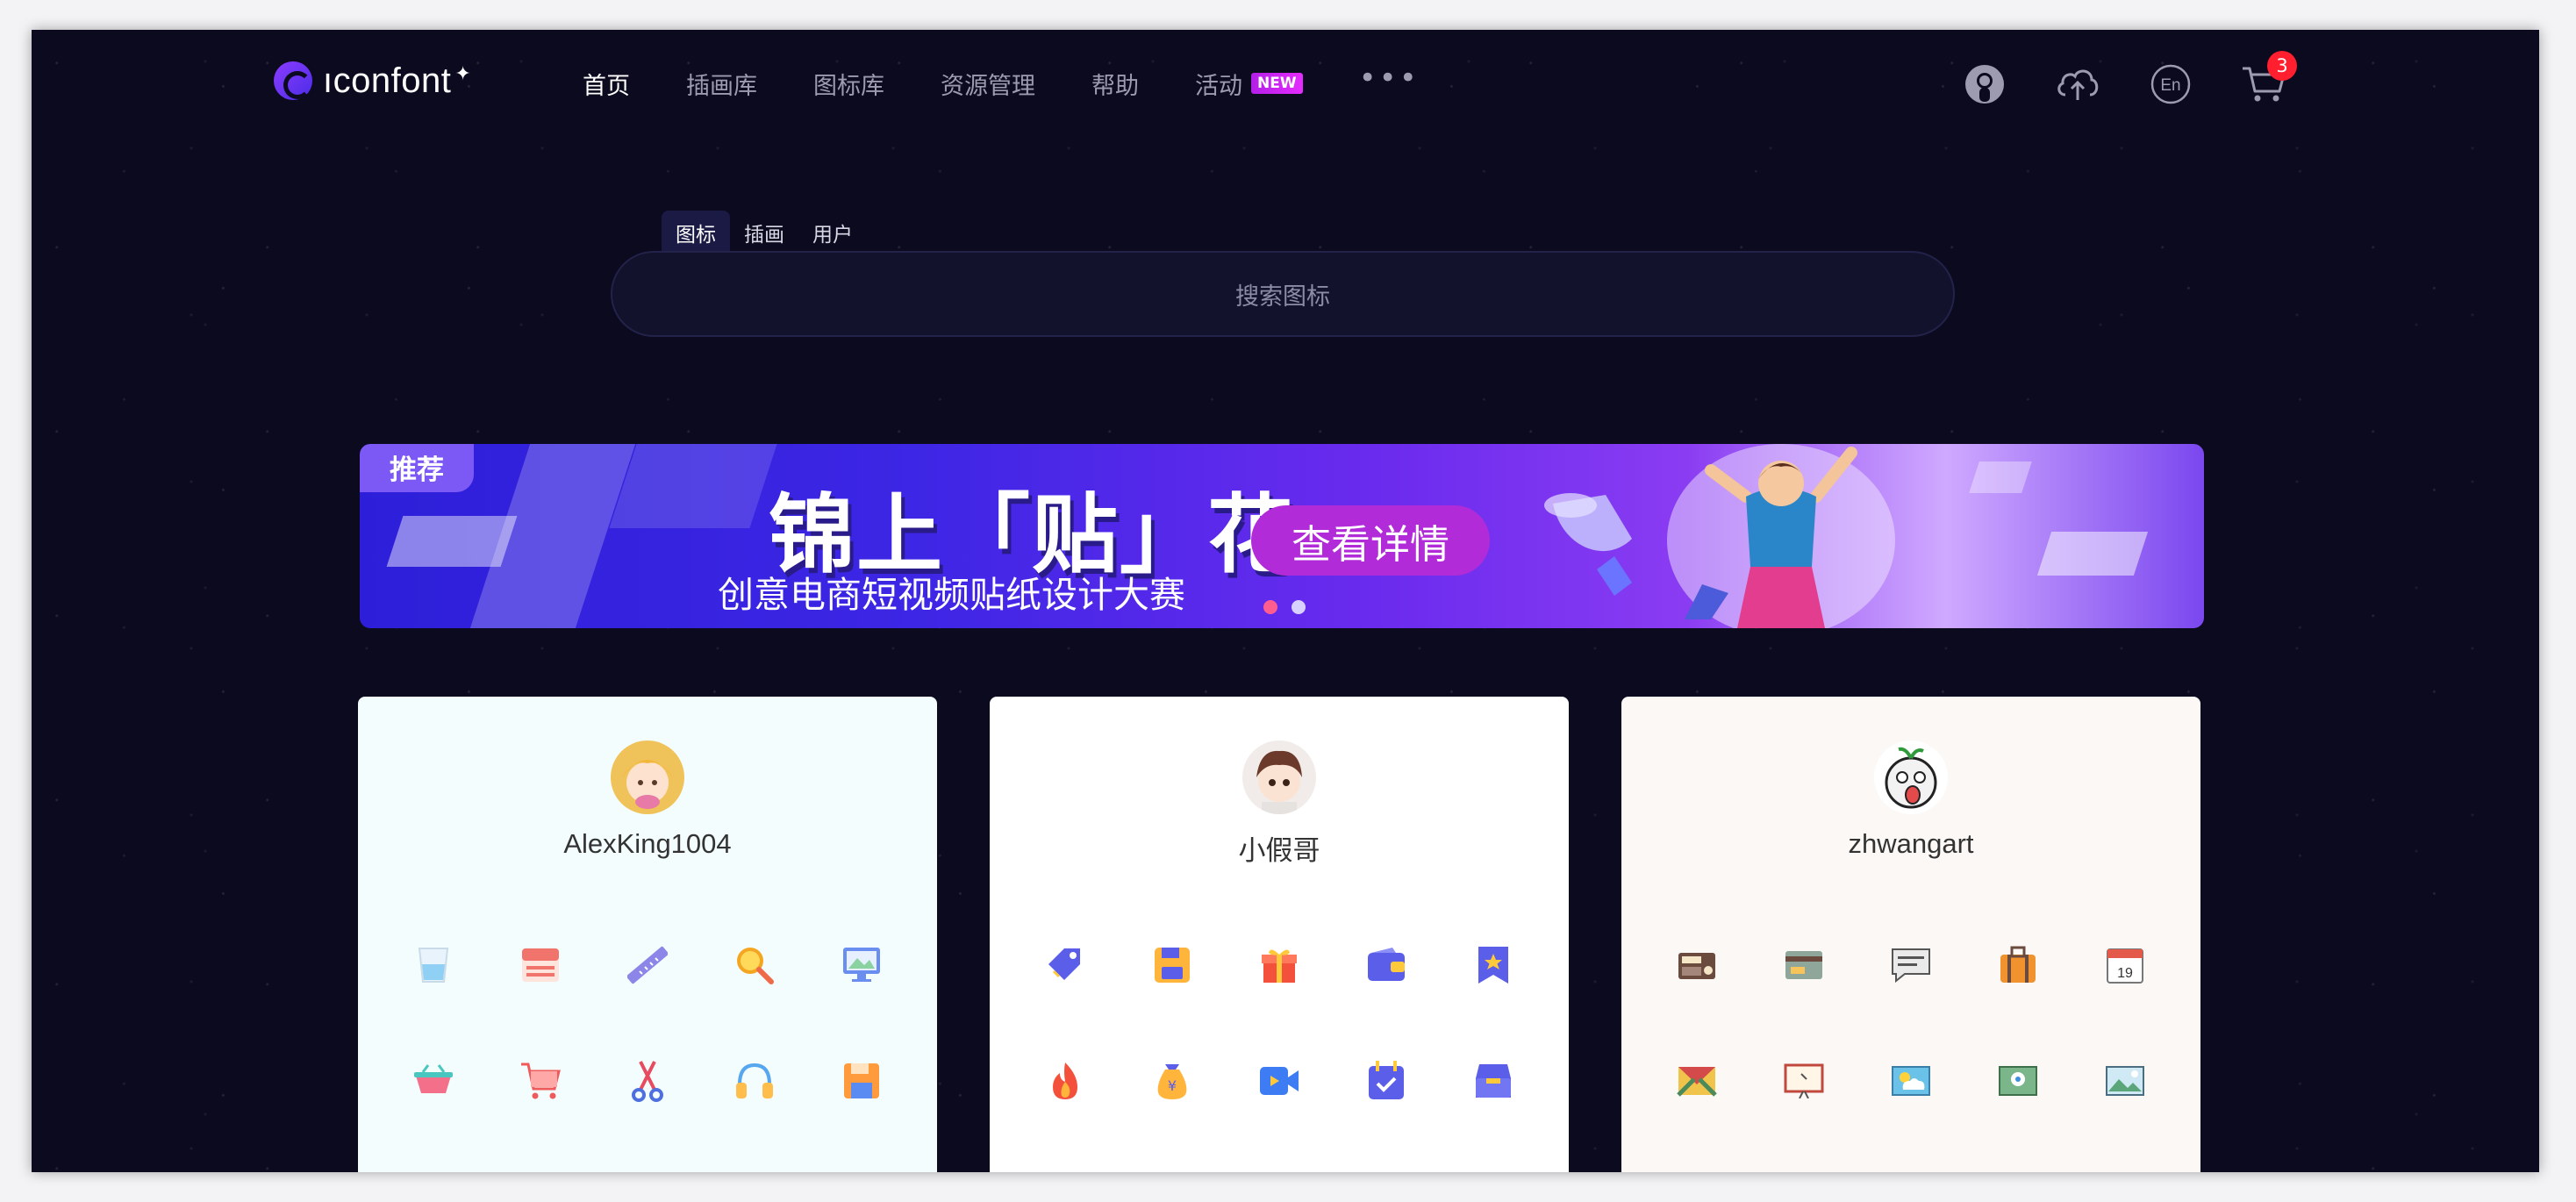 The width and height of the screenshot is (2576, 1202). What do you see at coordinates (1910, 934) in the screenshot?
I see `designer-card: zhwangart 19` at bounding box center [1910, 934].